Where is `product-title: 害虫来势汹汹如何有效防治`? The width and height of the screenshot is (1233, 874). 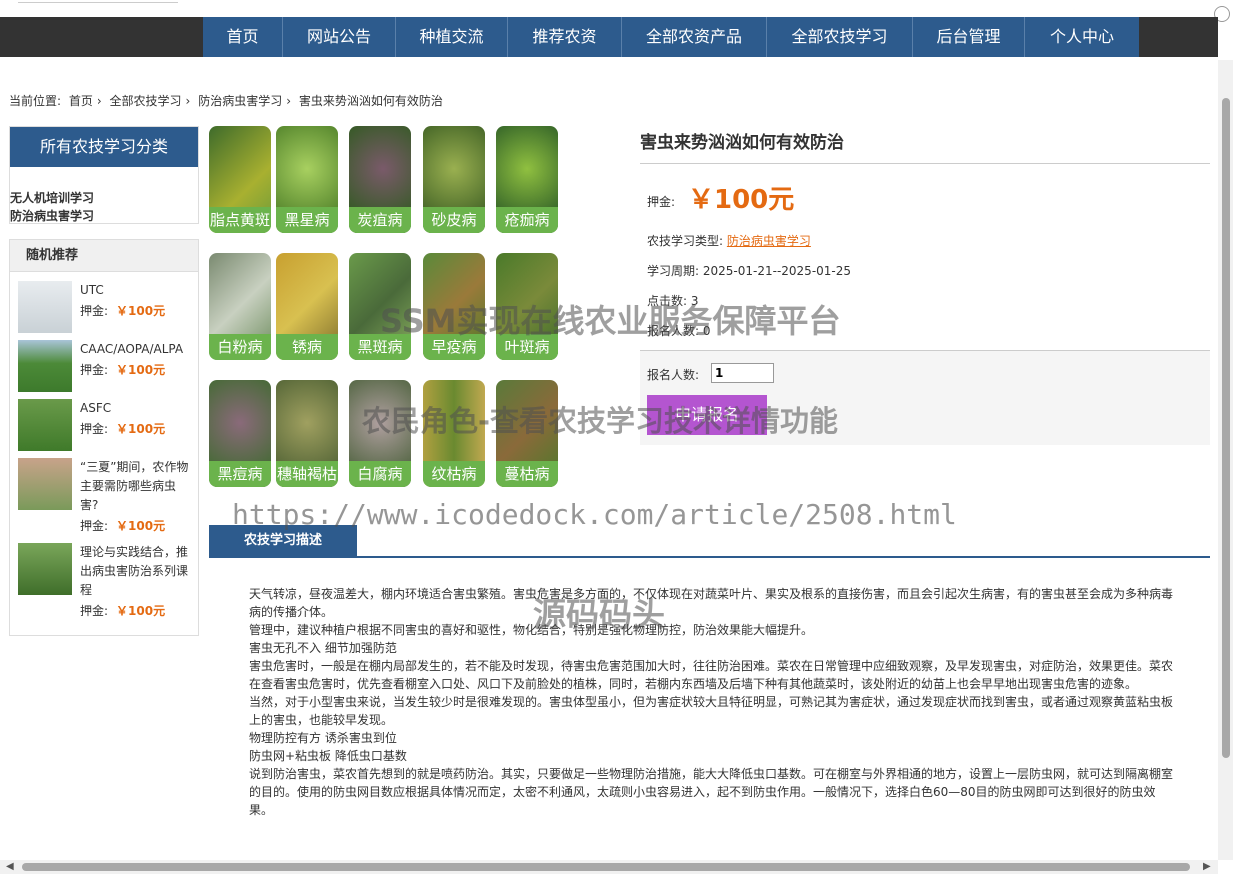 product-title: 害虫来势汹汹如何有效防治 is located at coordinates (742, 140).